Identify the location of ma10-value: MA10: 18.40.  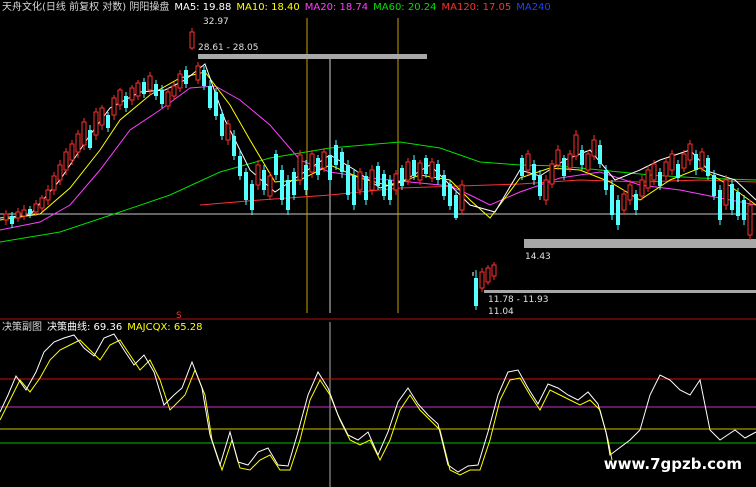
(268, 7).